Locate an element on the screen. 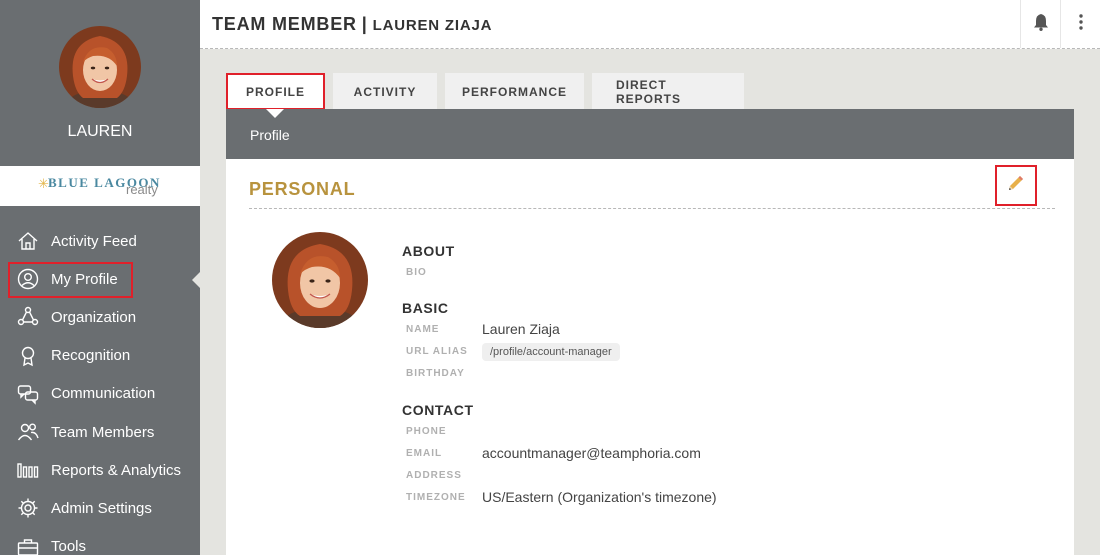 Image resolution: width=1100 pixels, height=555 pixels. tab-performance: PERFORMANCE is located at coordinates (514, 91).